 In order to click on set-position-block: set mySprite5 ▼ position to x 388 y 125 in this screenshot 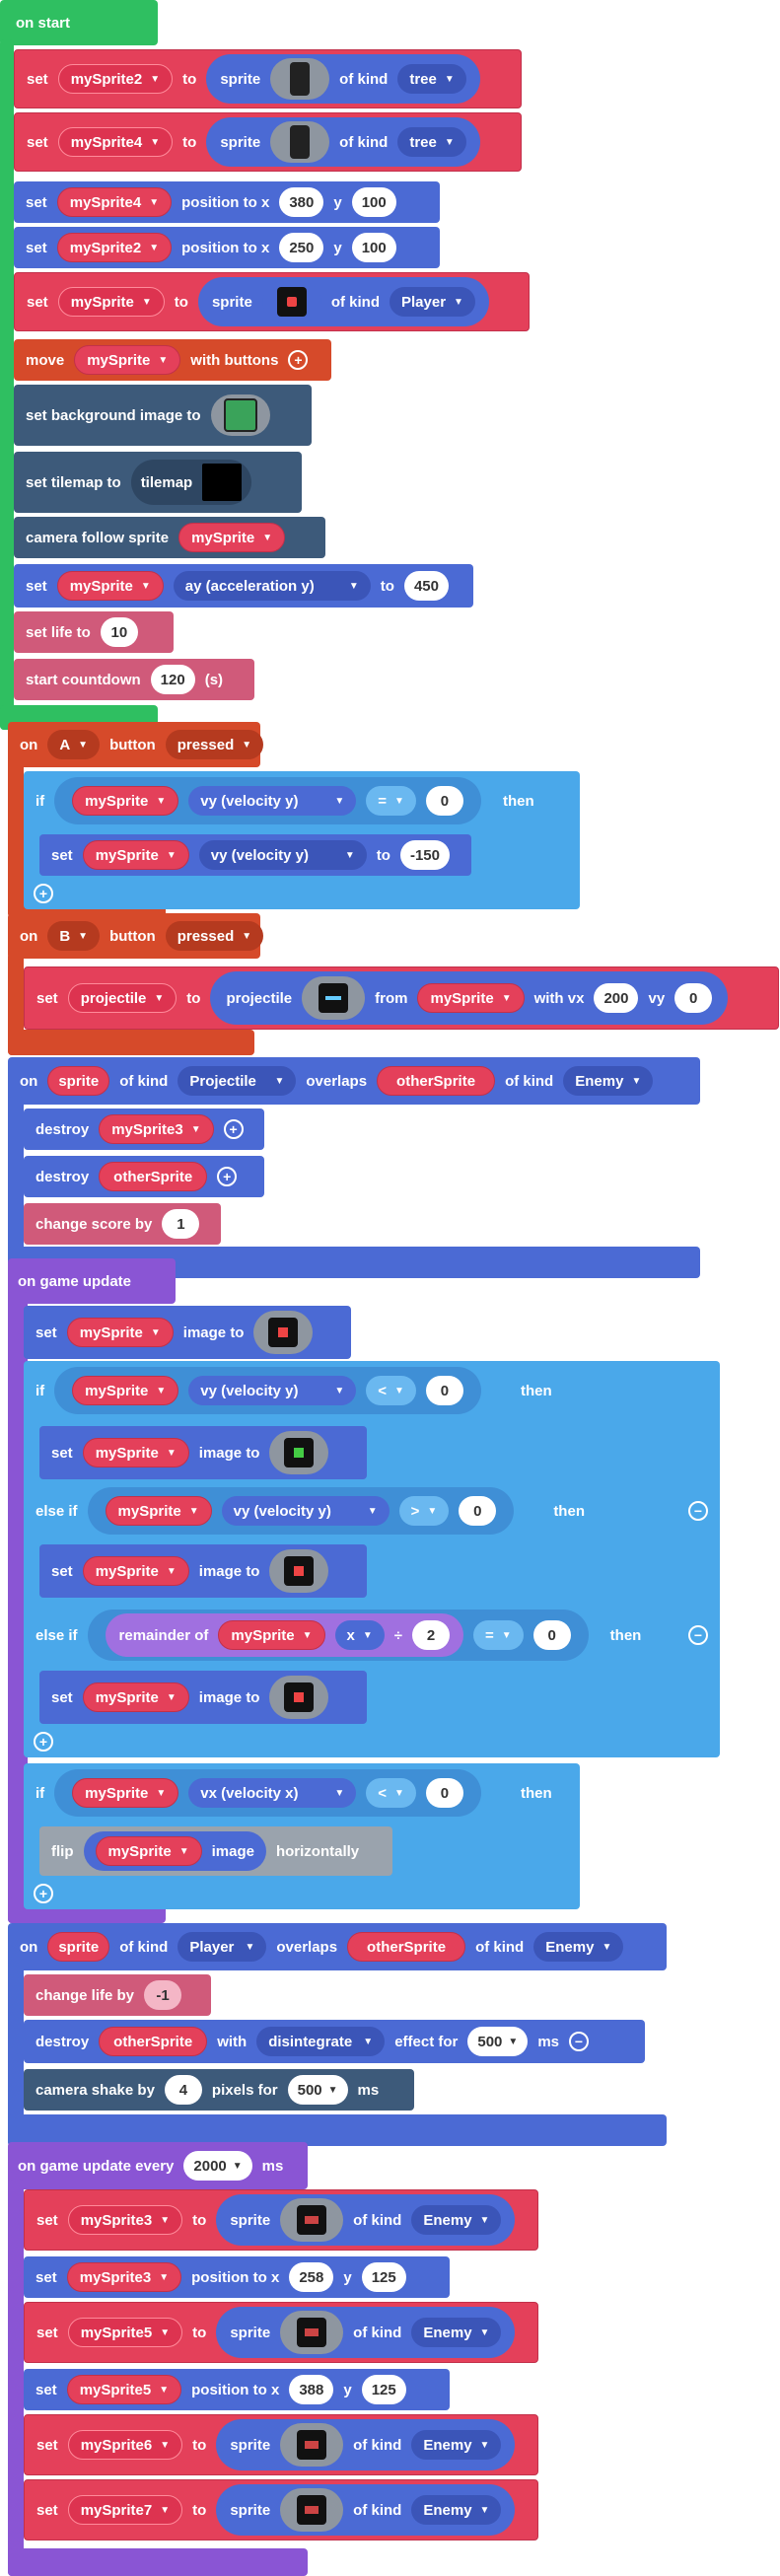, I will do `click(237, 2389)`.